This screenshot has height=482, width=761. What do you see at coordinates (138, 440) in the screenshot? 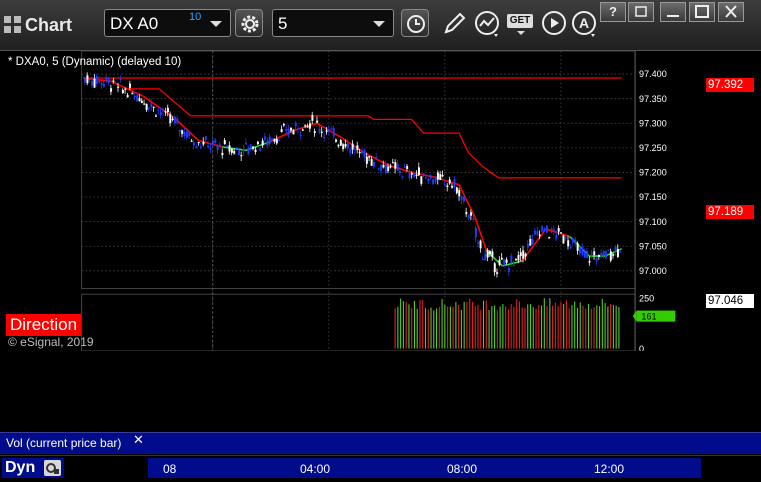
I see `volume-close-icon: ✕` at bounding box center [138, 440].